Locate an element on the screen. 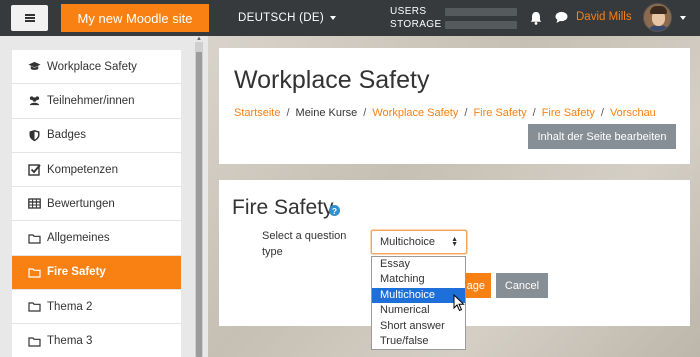 The height and width of the screenshot is (357, 700). caret-down-icon is located at coordinates (333, 18).